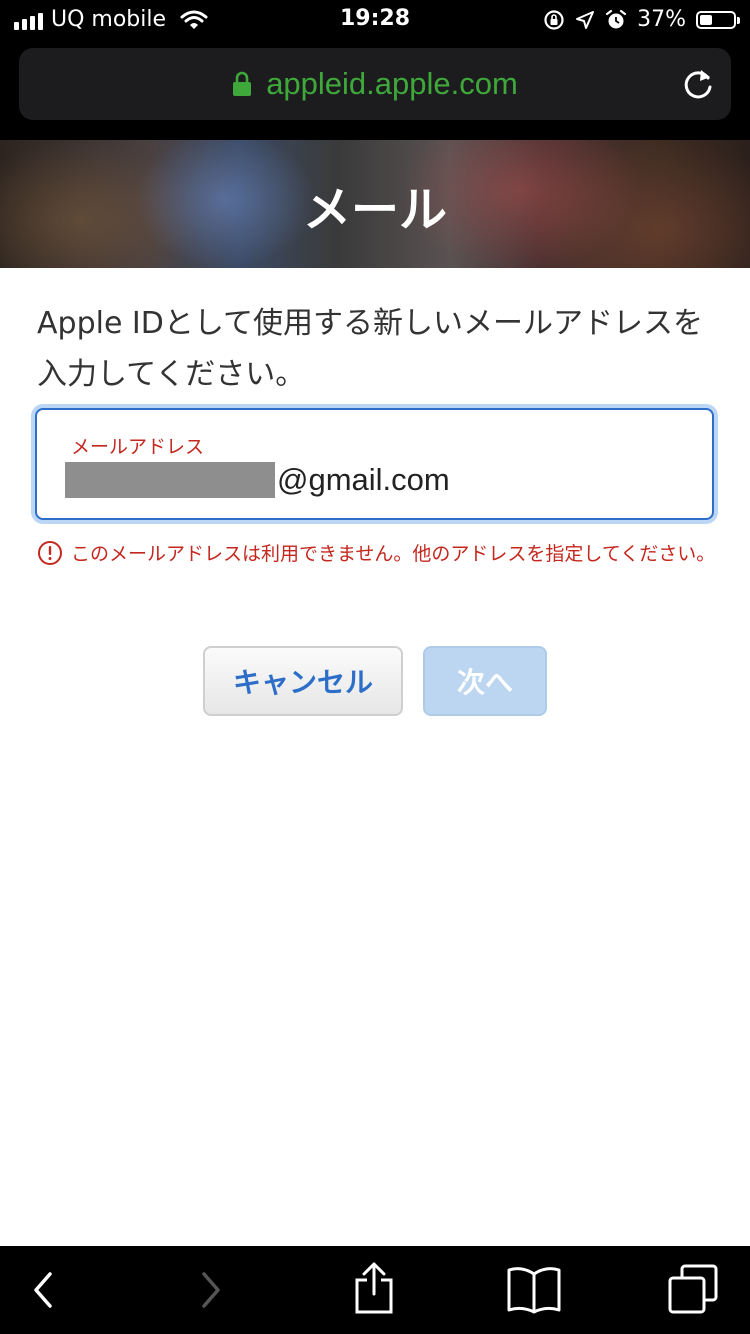 The width and height of the screenshot is (750, 1334). I want to click on share-icon, so click(374, 1288).